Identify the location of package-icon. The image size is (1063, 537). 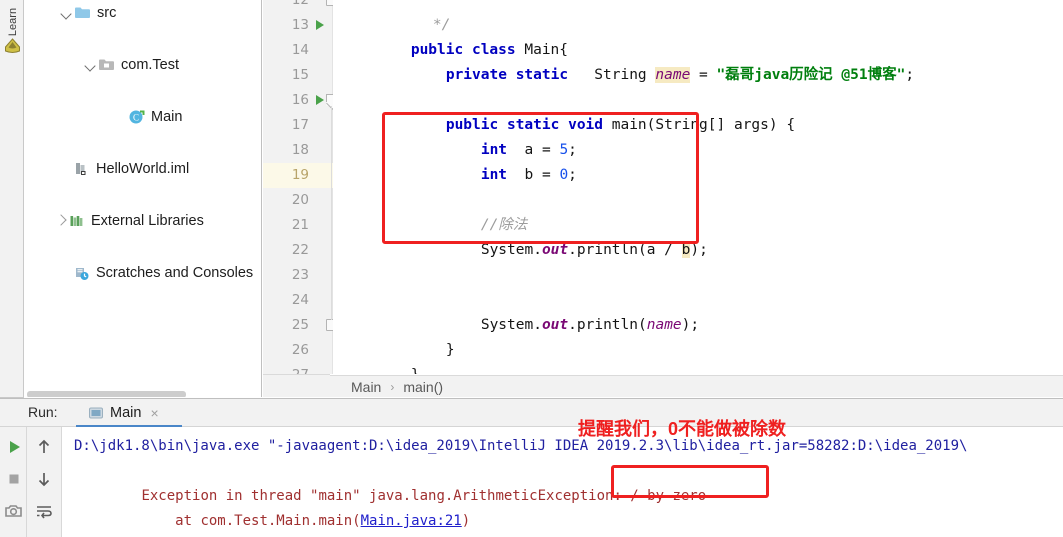
(107, 65).